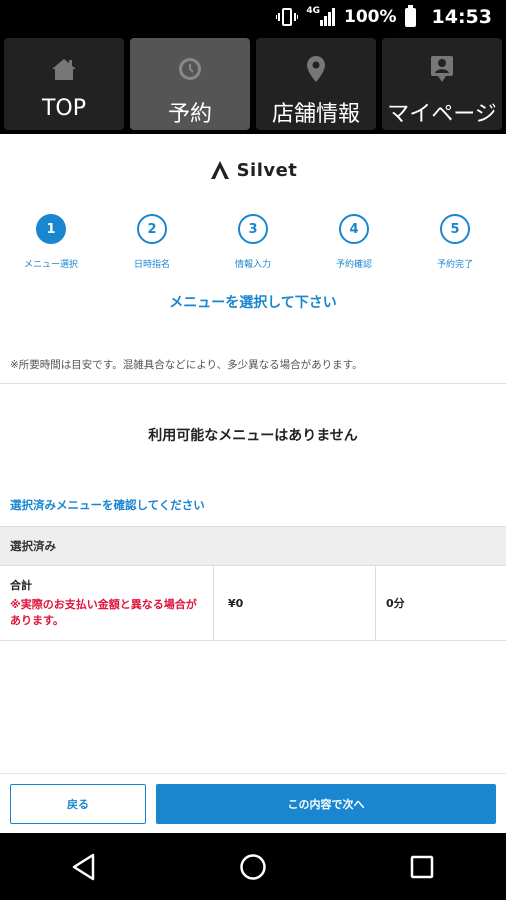 The height and width of the screenshot is (900, 506). What do you see at coordinates (442, 69) in the screenshot?
I see `profile-icon` at bounding box center [442, 69].